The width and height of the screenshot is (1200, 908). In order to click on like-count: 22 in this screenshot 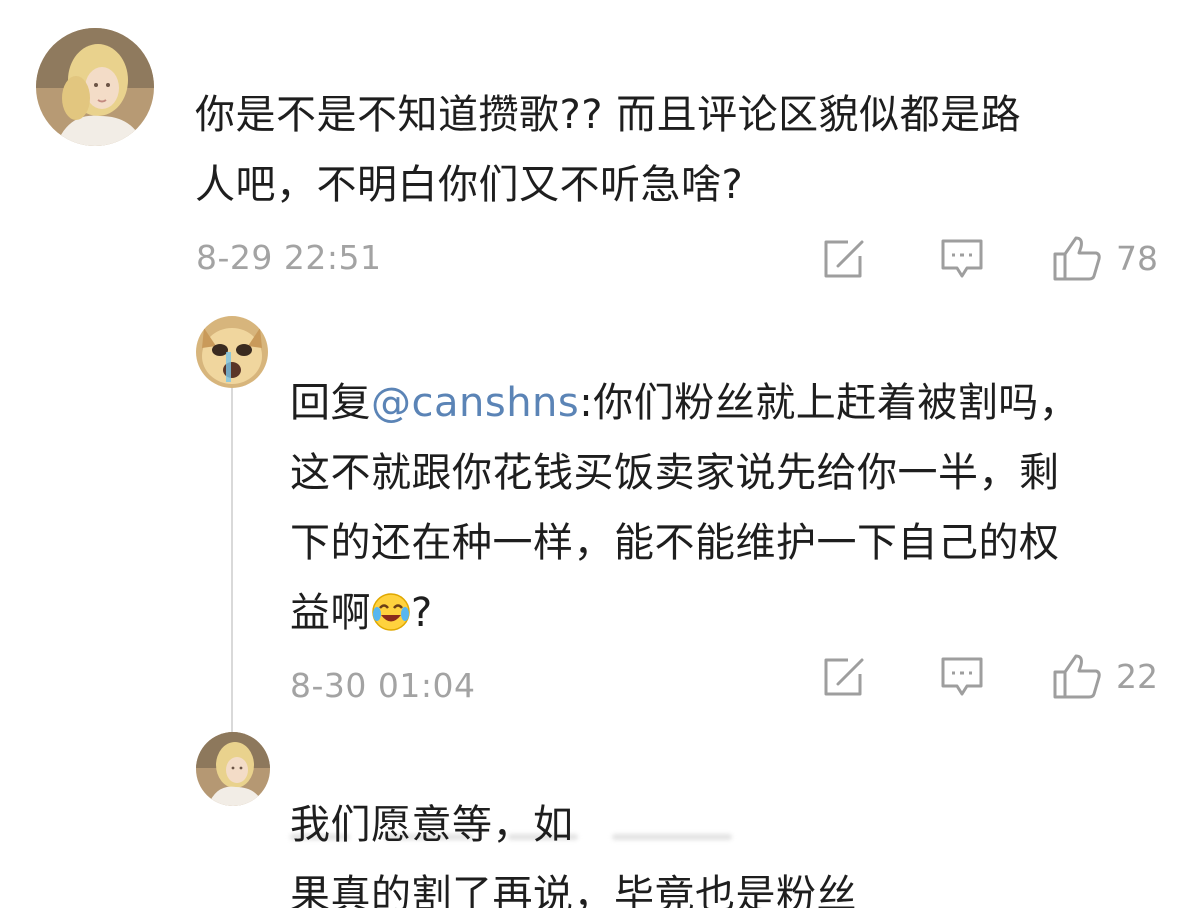, I will do `click(1137, 676)`.